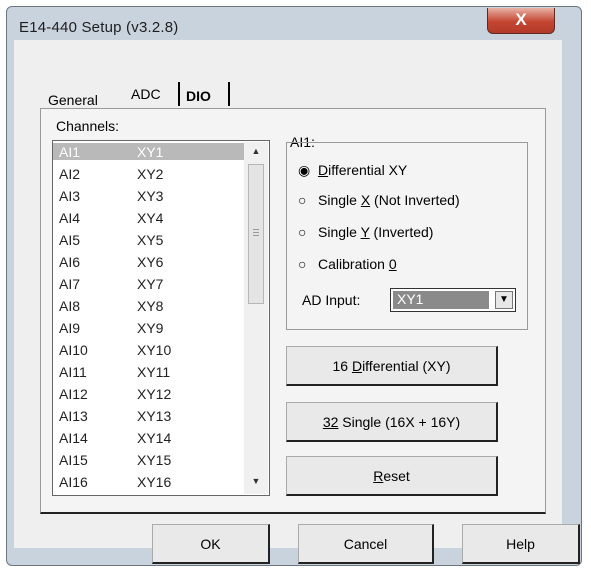 This screenshot has height=575, width=591. I want to click on channel-row: AI4 XY4, so click(156, 217).